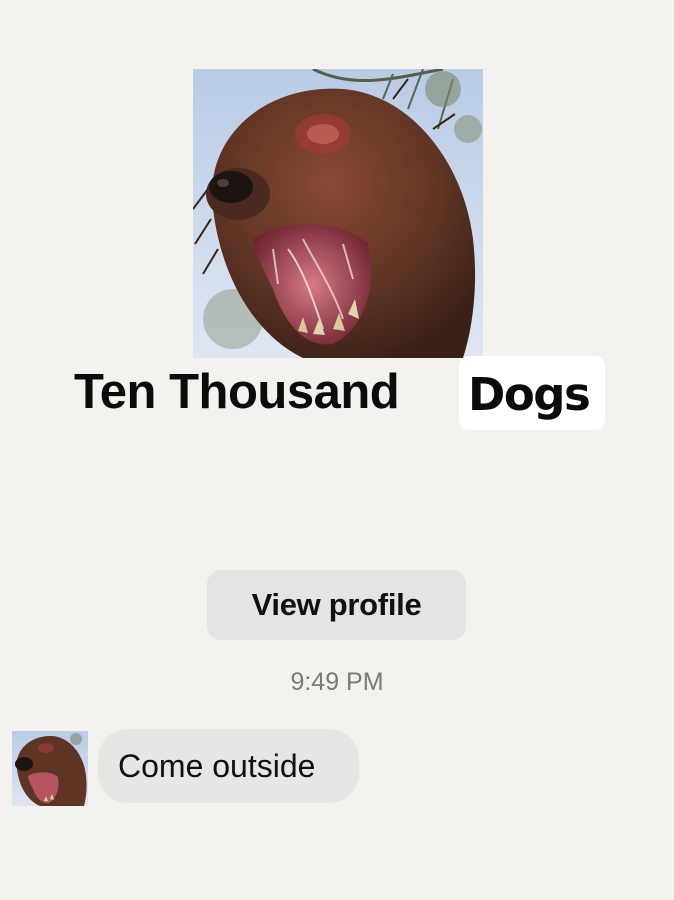  Describe the element at coordinates (217, 765) in the screenshot. I see `message-text: Come outside` at that location.